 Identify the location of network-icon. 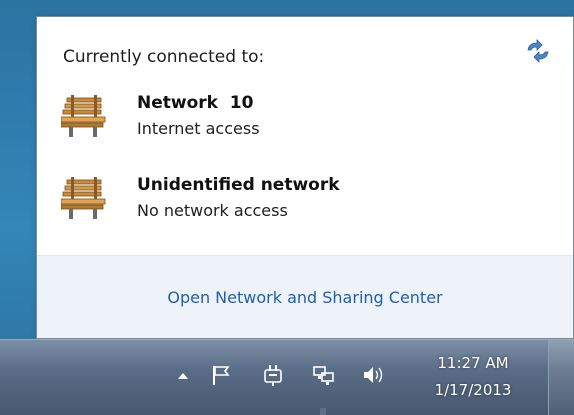
(324, 375).